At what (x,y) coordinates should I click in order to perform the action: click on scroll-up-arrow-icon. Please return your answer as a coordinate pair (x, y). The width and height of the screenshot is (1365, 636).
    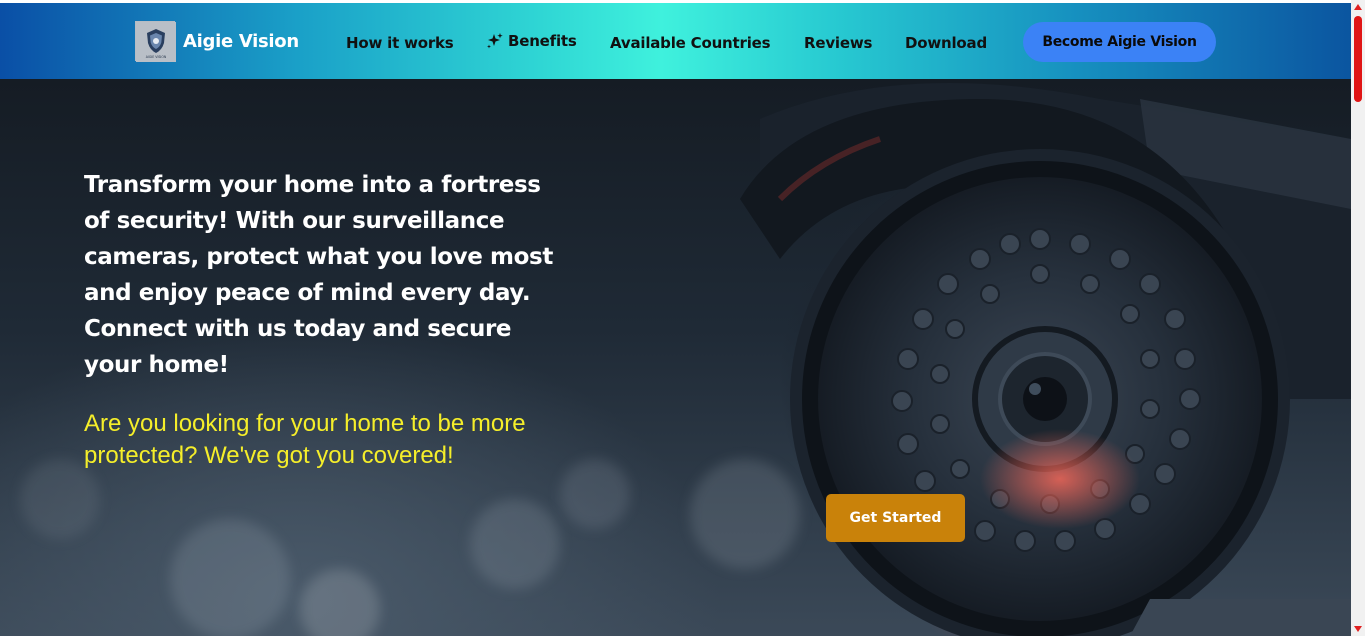
    Looking at the image, I should click on (1358, 7).